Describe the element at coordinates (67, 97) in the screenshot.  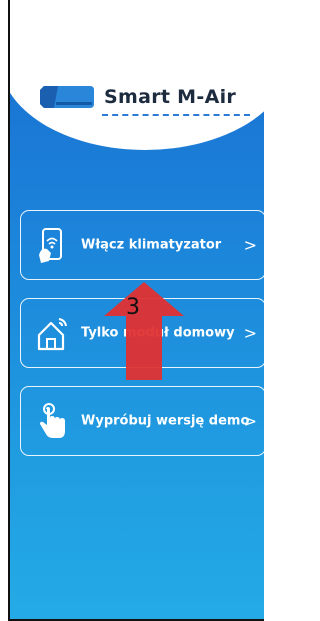
I see `air-conditioner-logo-icon` at that location.